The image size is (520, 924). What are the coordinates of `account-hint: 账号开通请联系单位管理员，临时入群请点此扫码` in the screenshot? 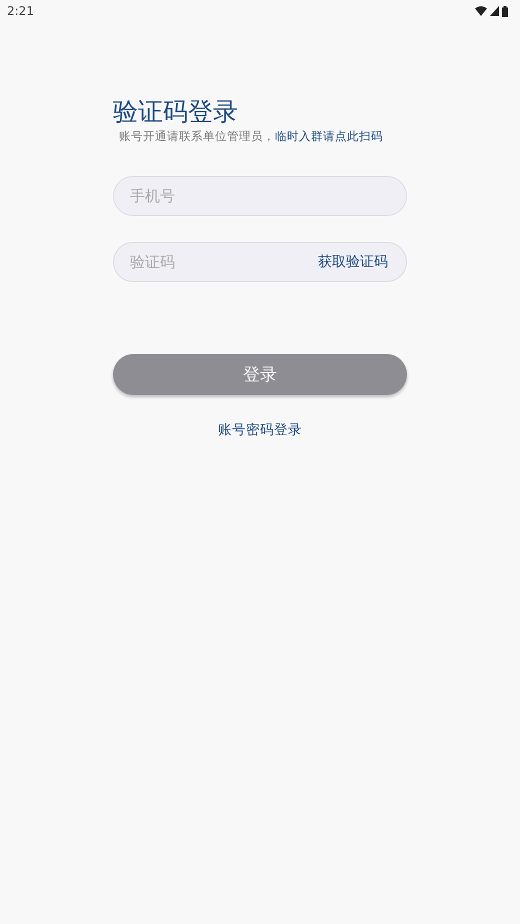 It's located at (251, 136).